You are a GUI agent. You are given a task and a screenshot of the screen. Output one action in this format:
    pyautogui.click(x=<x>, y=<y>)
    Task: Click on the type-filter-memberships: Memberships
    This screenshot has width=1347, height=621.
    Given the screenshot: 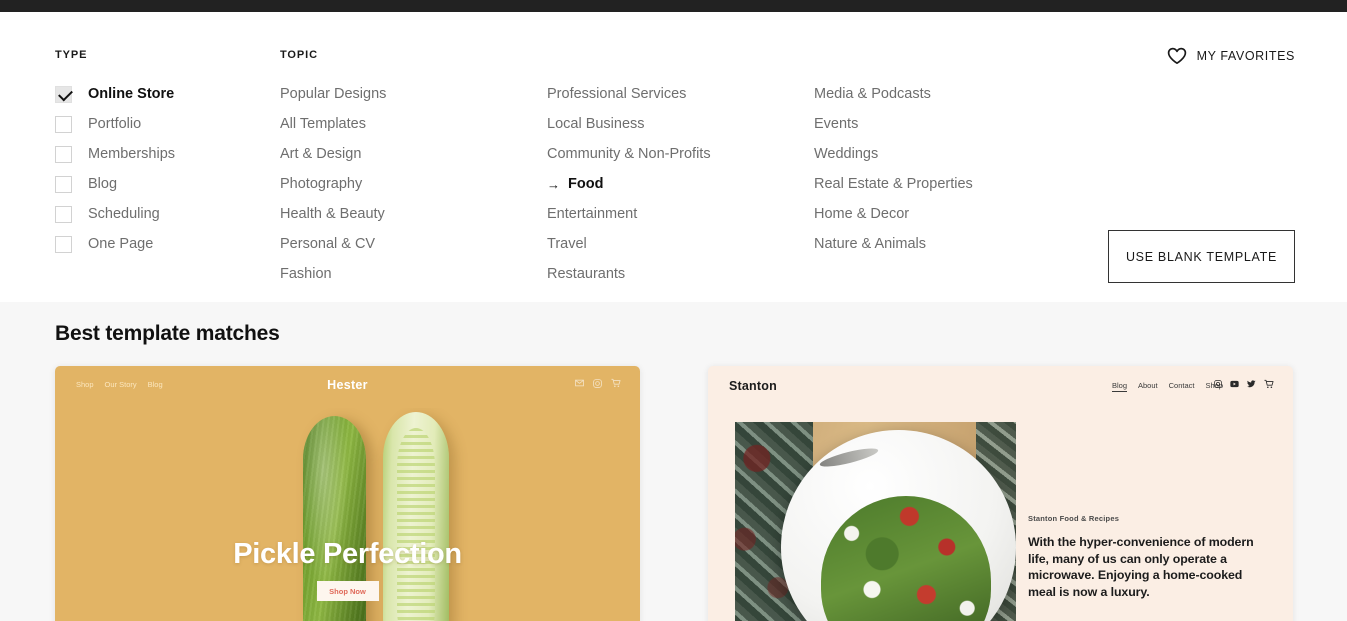 What is the action you would take?
    pyautogui.click(x=155, y=154)
    